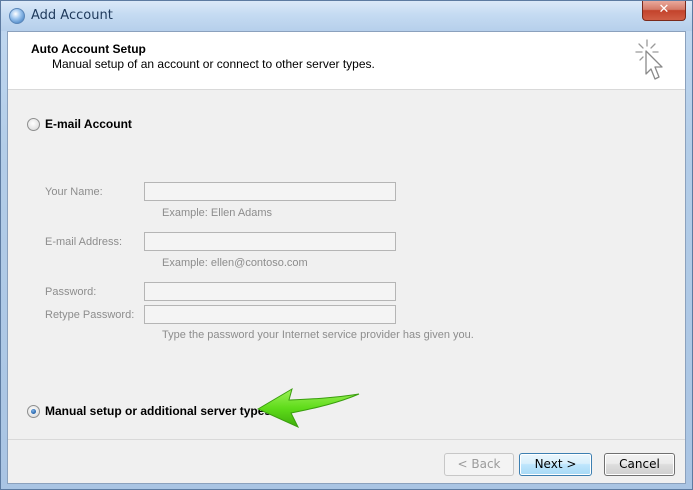 This screenshot has height=490, width=693. I want to click on email-account-option: E-mail Account, so click(79, 124).